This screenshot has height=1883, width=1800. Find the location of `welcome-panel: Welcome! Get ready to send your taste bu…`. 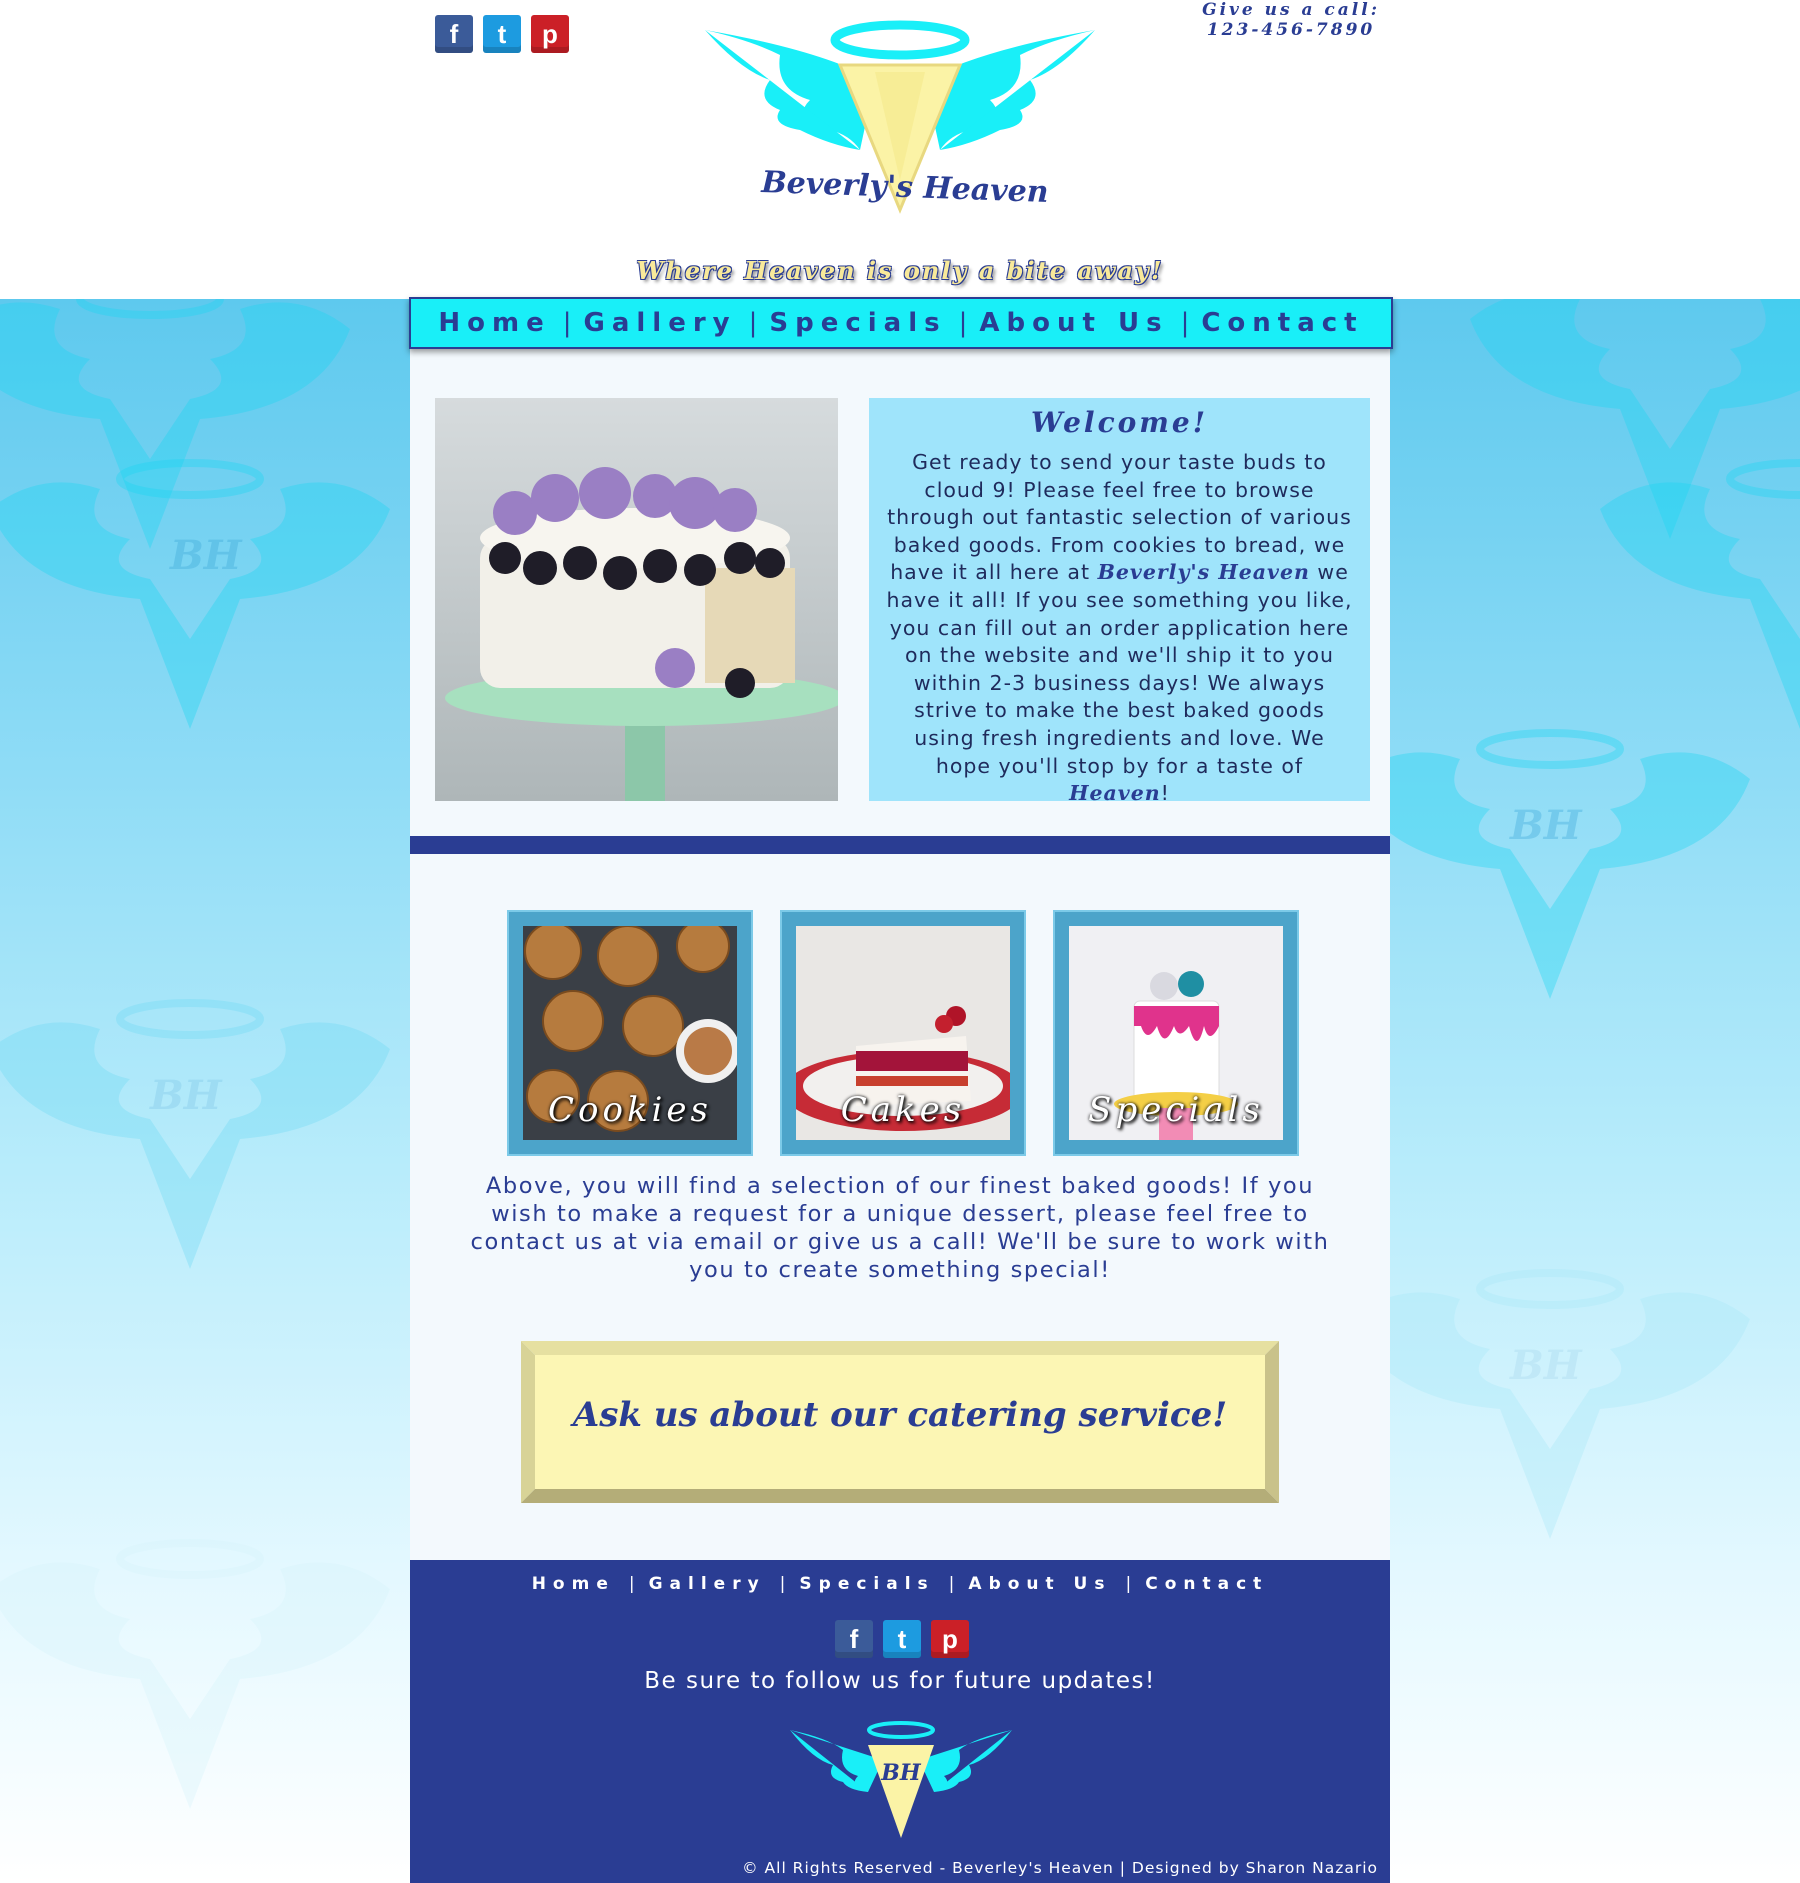

welcome-panel: Welcome! Get ready to send your taste bu… is located at coordinates (1119, 601).